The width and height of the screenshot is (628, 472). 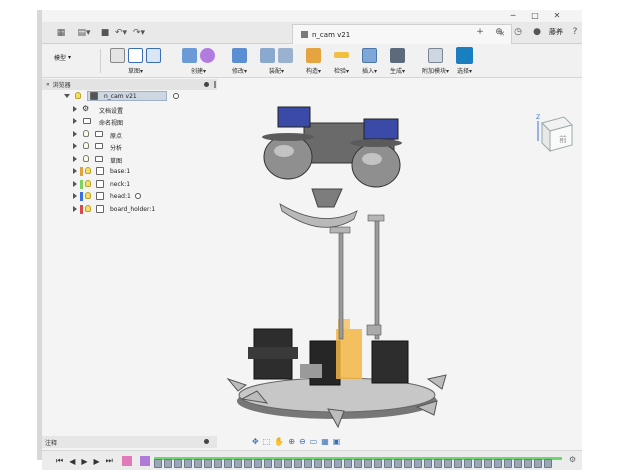 What do you see at coordinates (276, 61) in the screenshot?
I see `ribbon-group-assemble: 装配▾` at bounding box center [276, 61].